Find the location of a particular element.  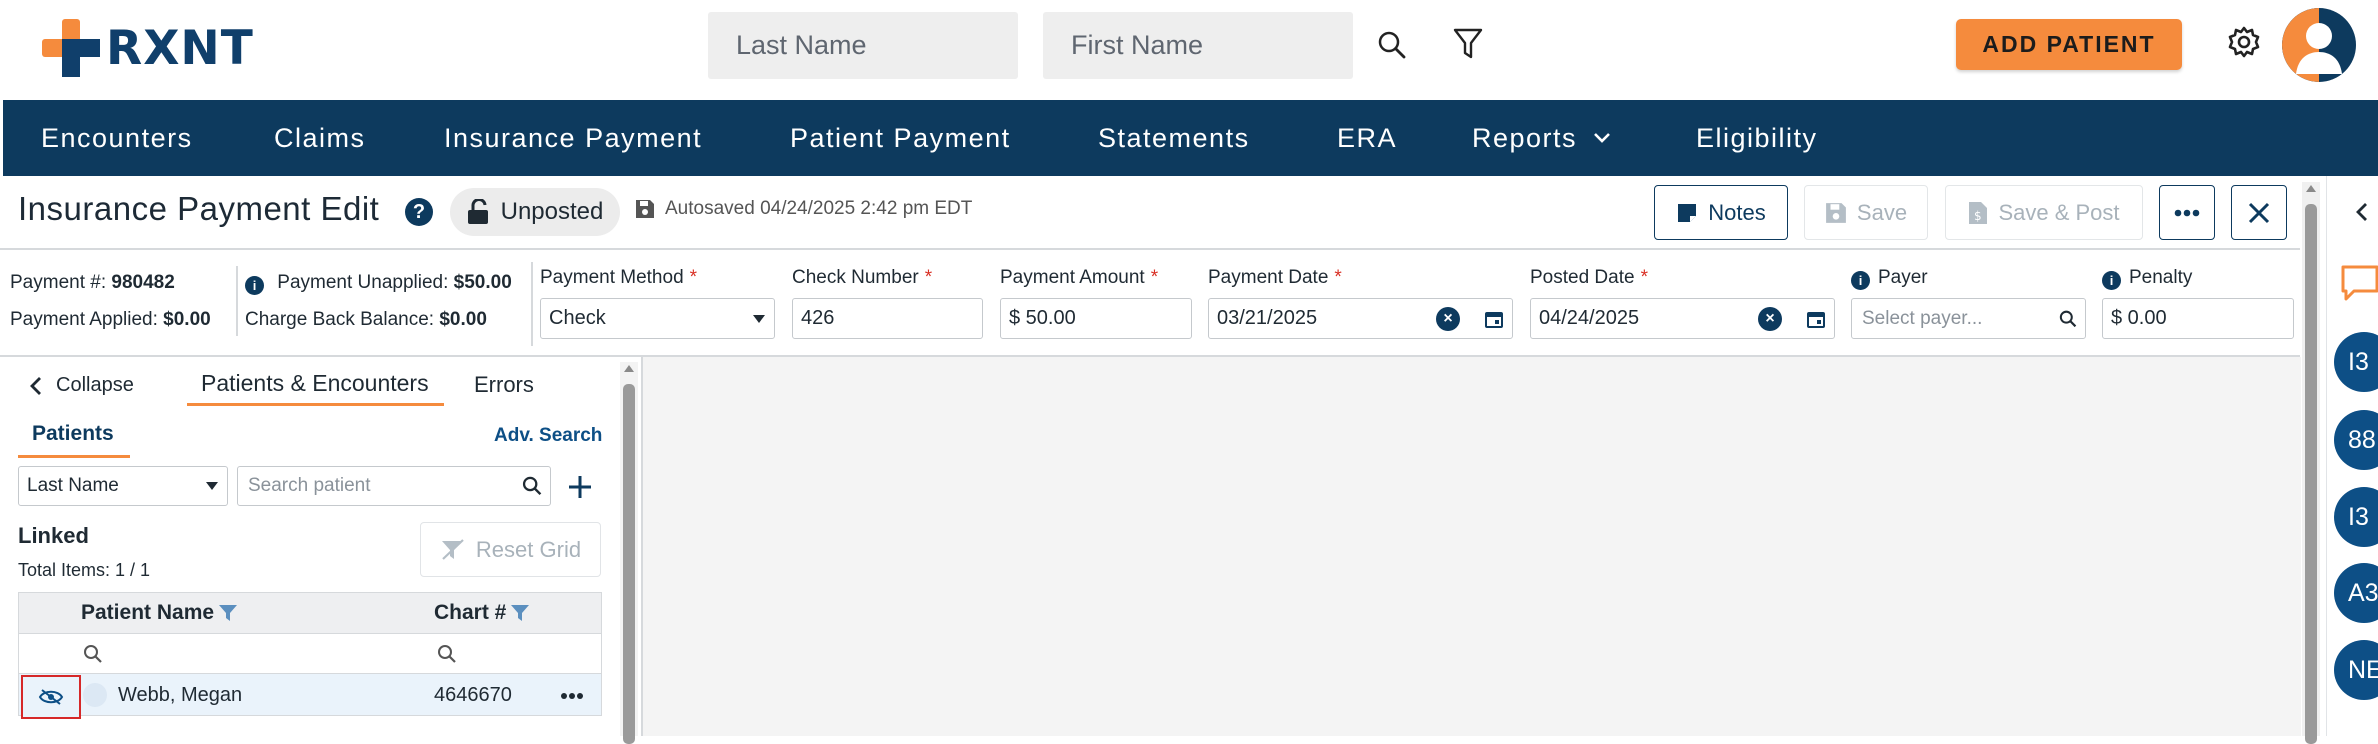

payment-number-label: Payment #: is located at coordinates (58, 282).